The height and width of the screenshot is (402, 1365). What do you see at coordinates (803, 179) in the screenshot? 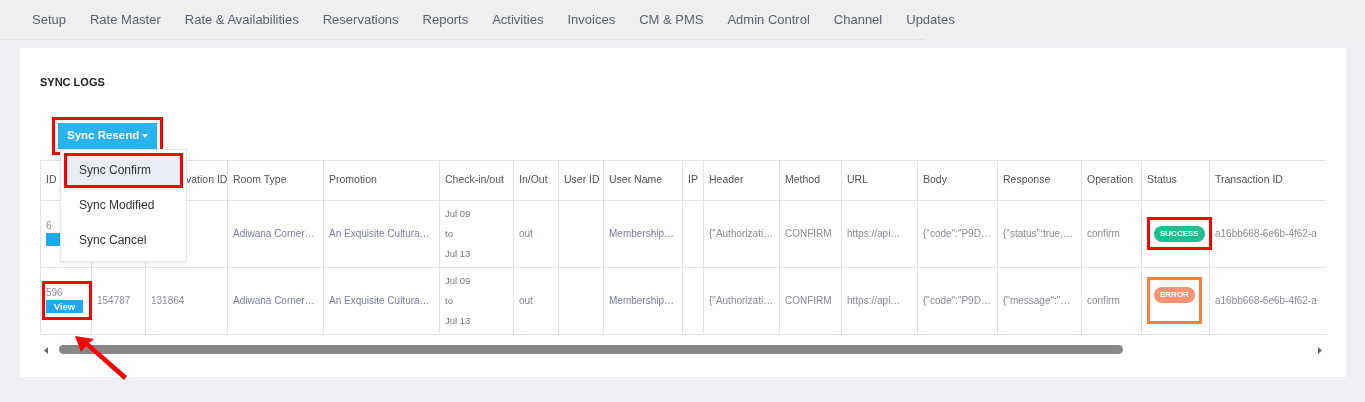
I see `column-header: Method` at bounding box center [803, 179].